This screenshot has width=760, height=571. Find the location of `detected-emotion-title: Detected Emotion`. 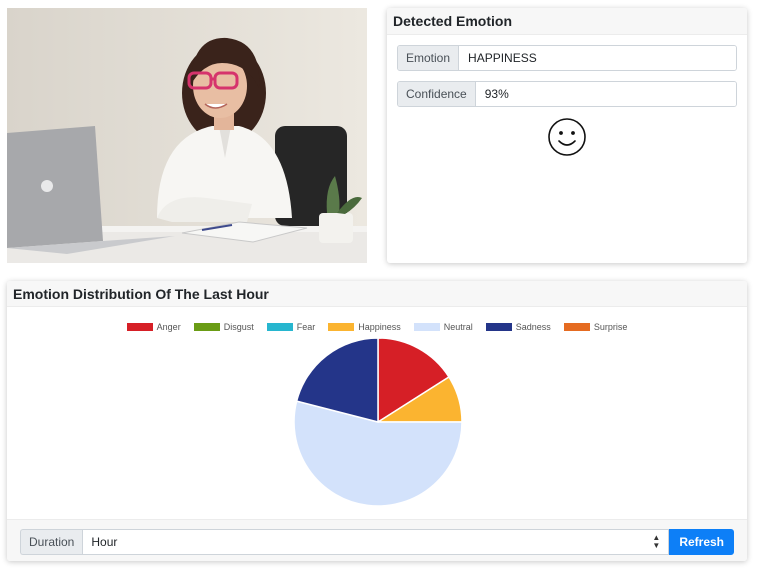

detected-emotion-title: Detected Emotion is located at coordinates (567, 21).